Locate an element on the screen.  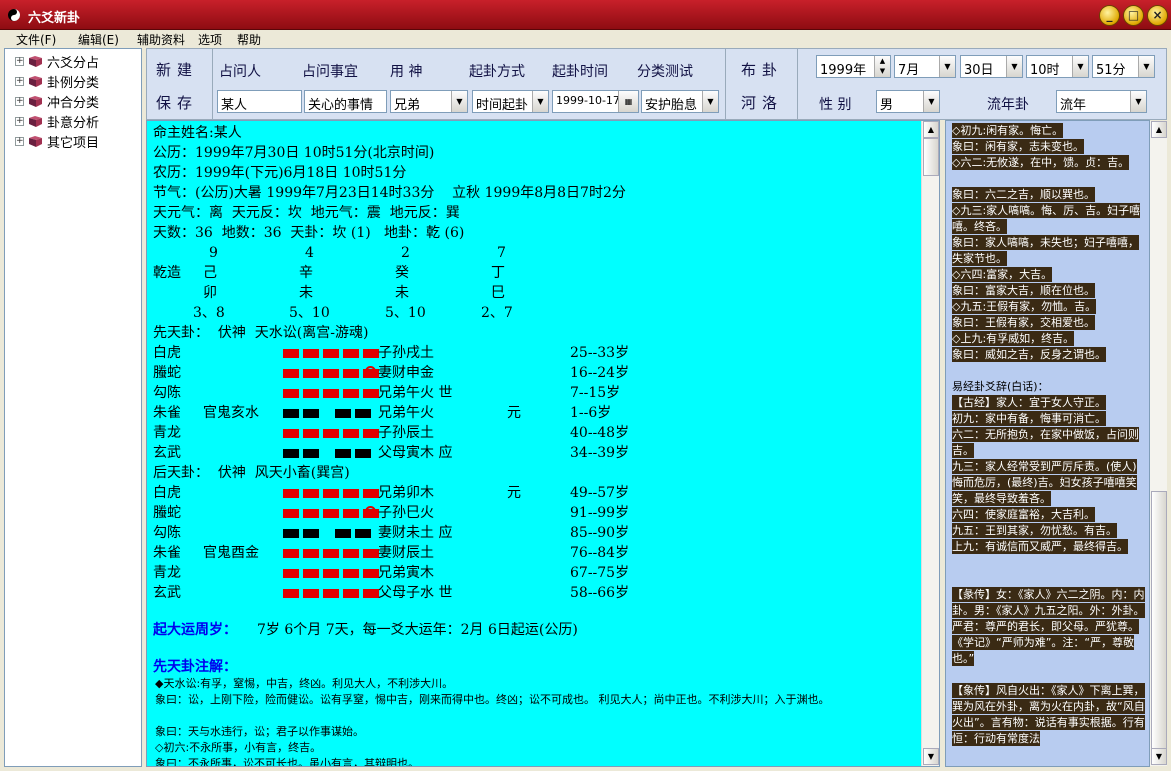
minute-select: 51分 ▼ is located at coordinates (1123, 66).